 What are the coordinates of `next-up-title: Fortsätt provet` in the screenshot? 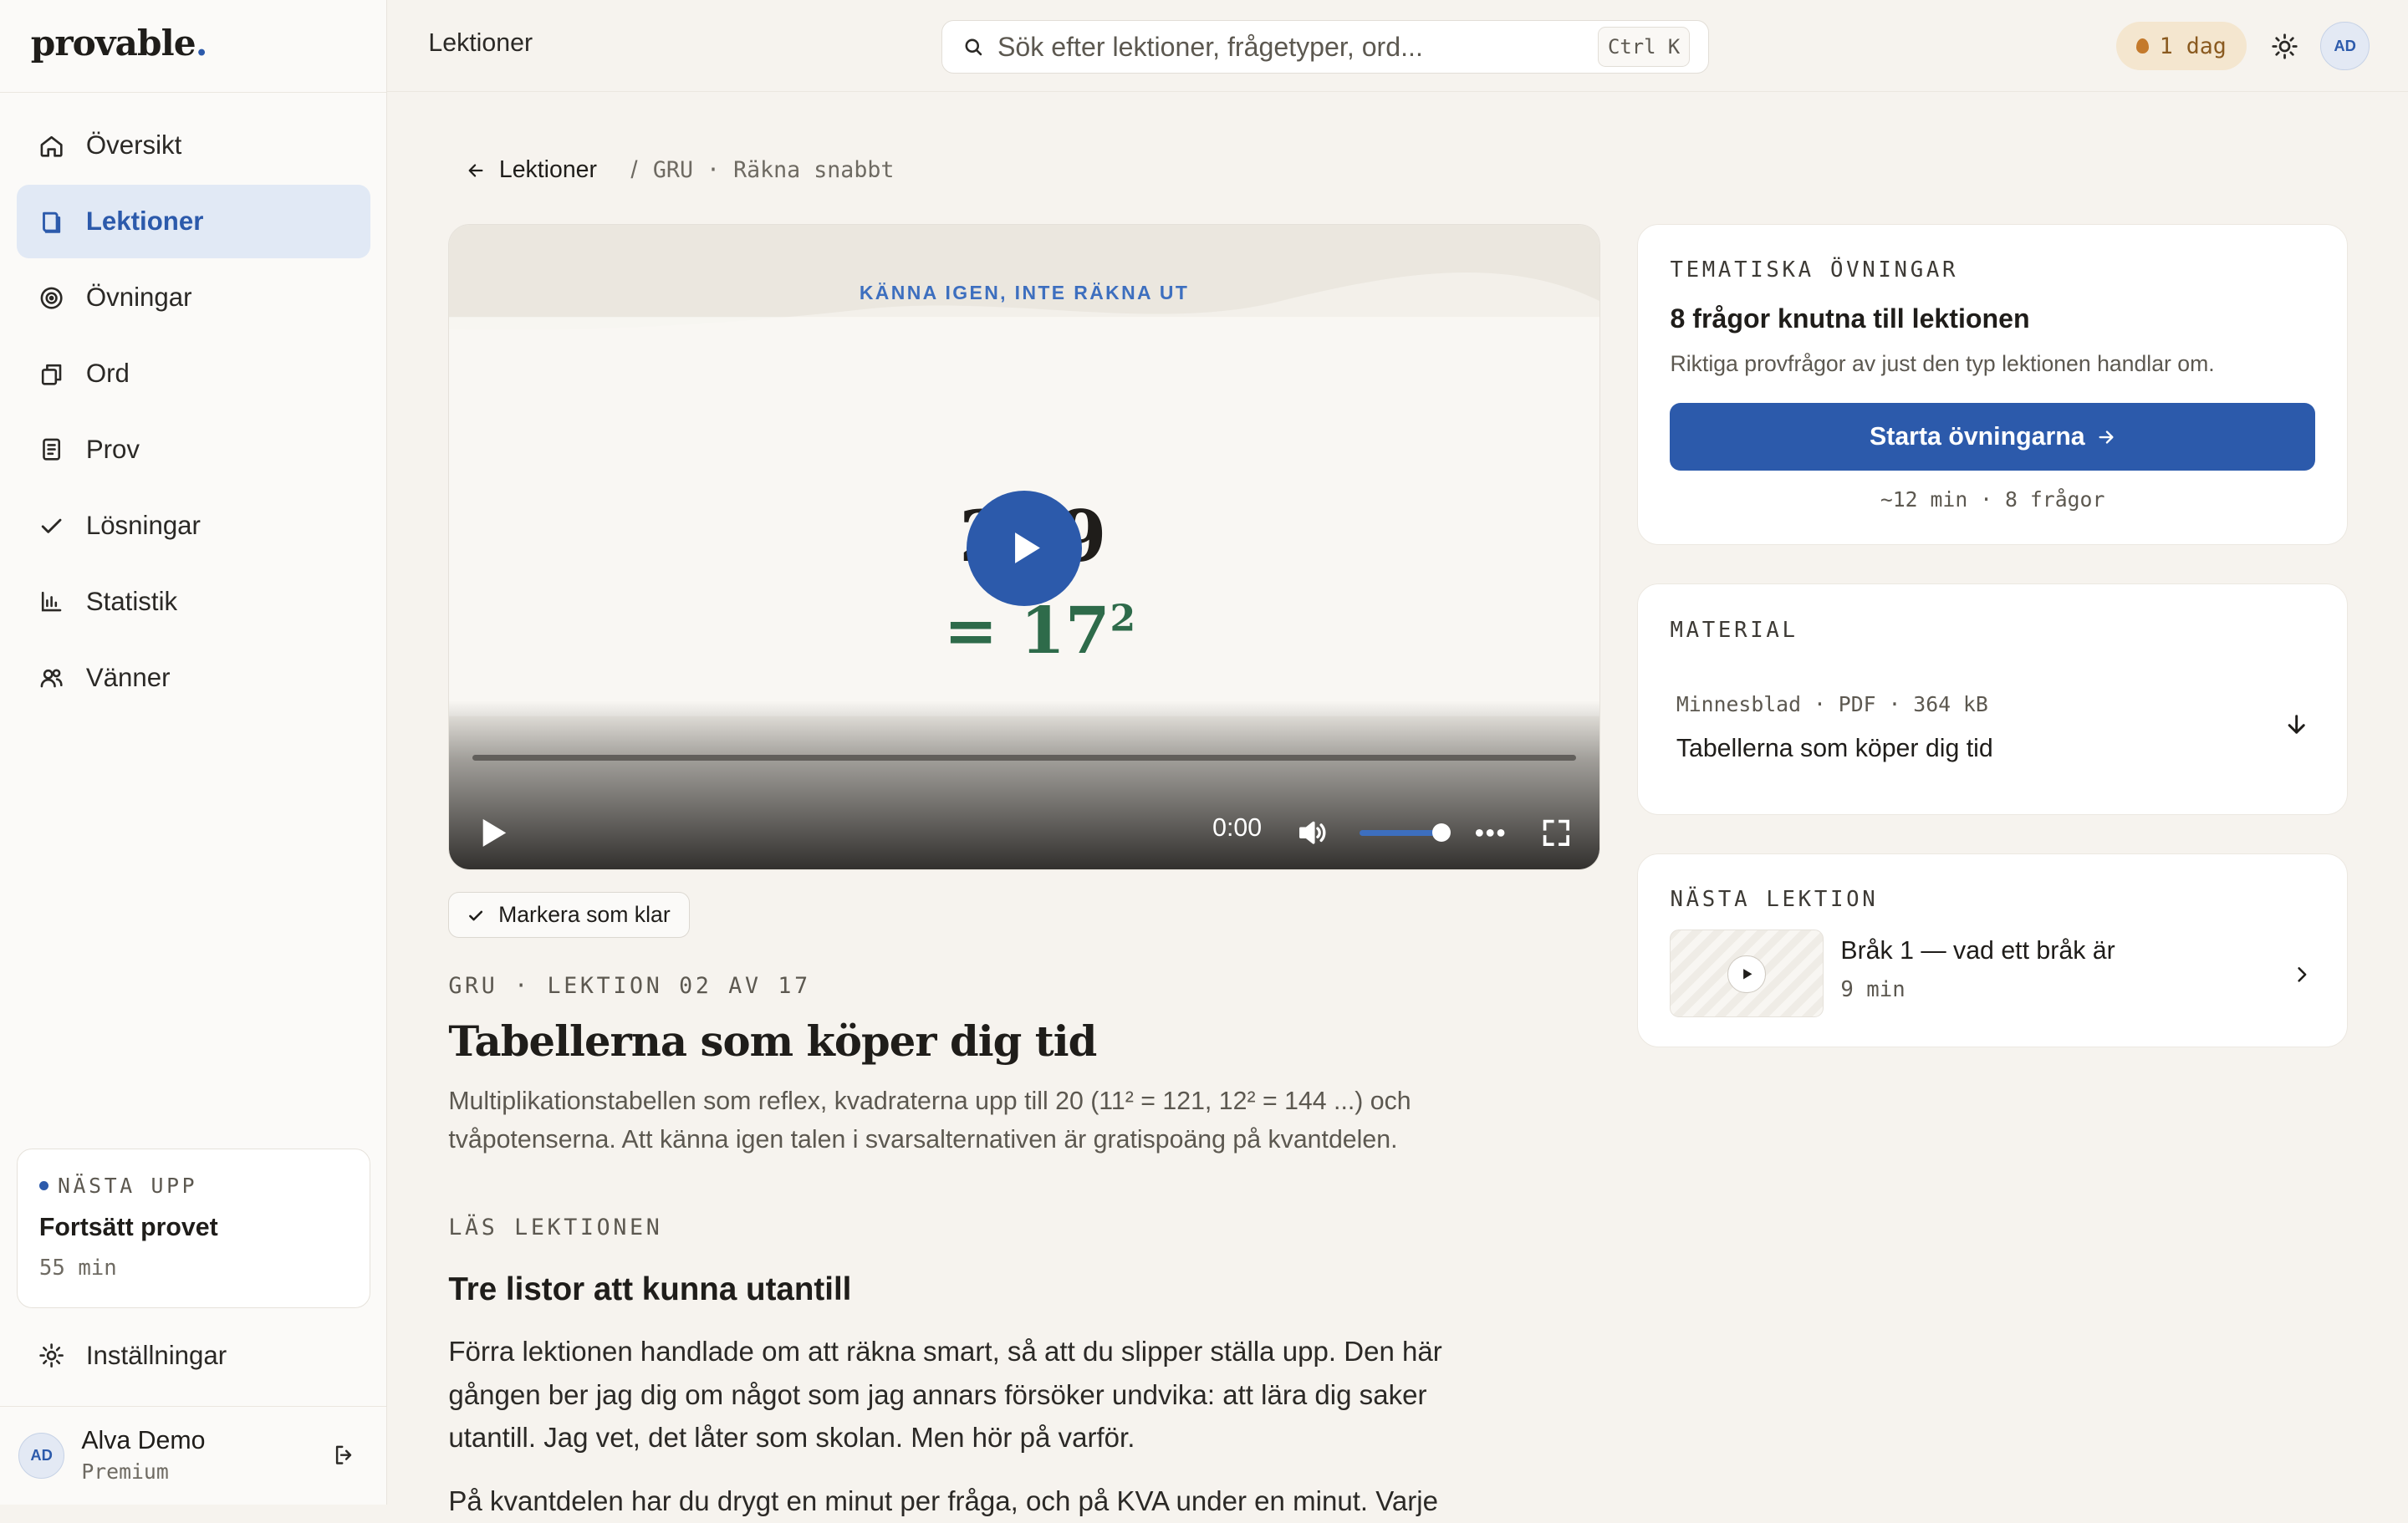 It's located at (128, 1227).